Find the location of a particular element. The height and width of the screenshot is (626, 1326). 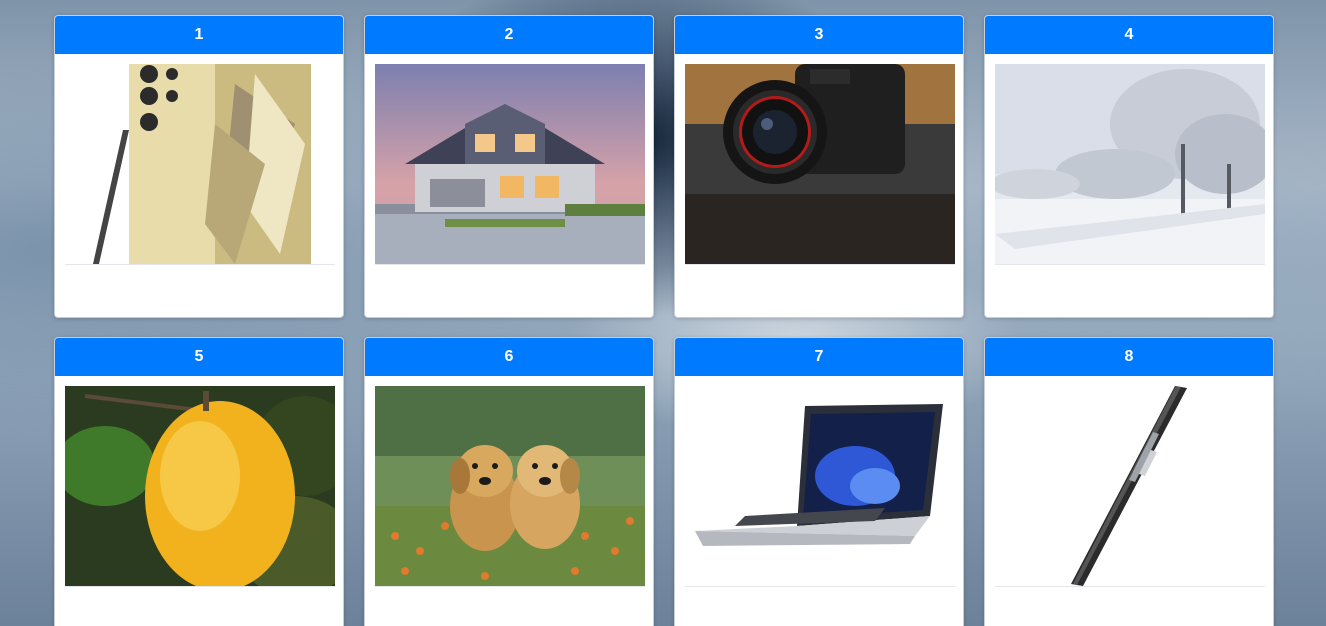

product-card-8: 8 is located at coordinates (1129, 481).